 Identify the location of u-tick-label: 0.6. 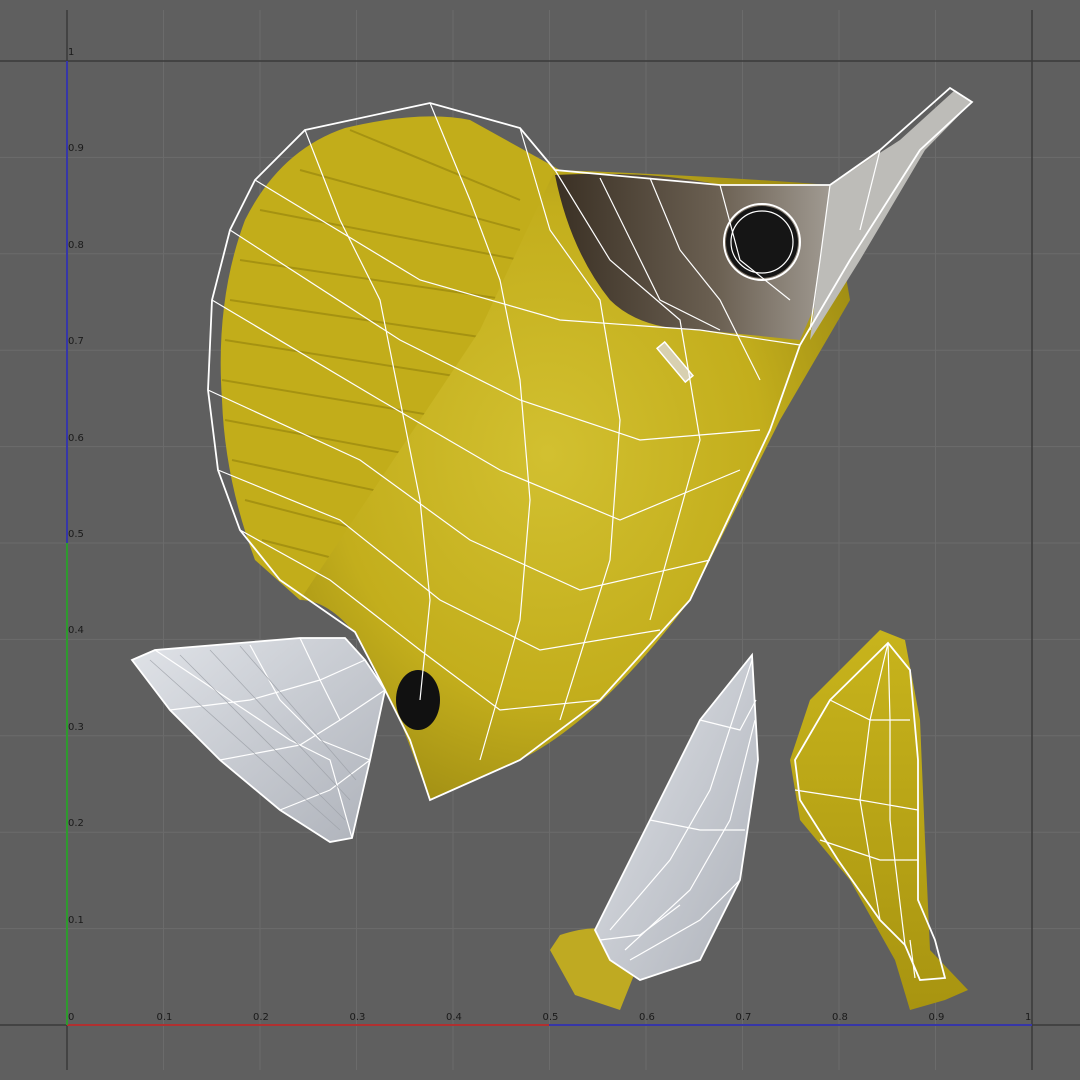
(647, 1017).